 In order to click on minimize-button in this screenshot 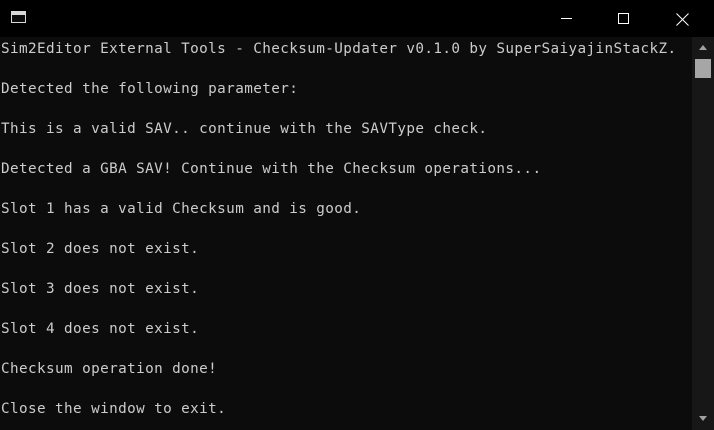, I will do `click(567, 18)`.